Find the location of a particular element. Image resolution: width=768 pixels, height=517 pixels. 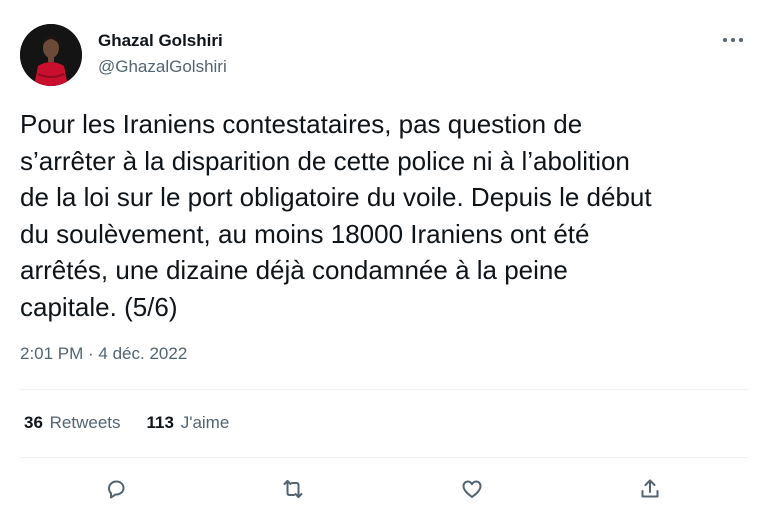

share-button is located at coordinates (650, 489).